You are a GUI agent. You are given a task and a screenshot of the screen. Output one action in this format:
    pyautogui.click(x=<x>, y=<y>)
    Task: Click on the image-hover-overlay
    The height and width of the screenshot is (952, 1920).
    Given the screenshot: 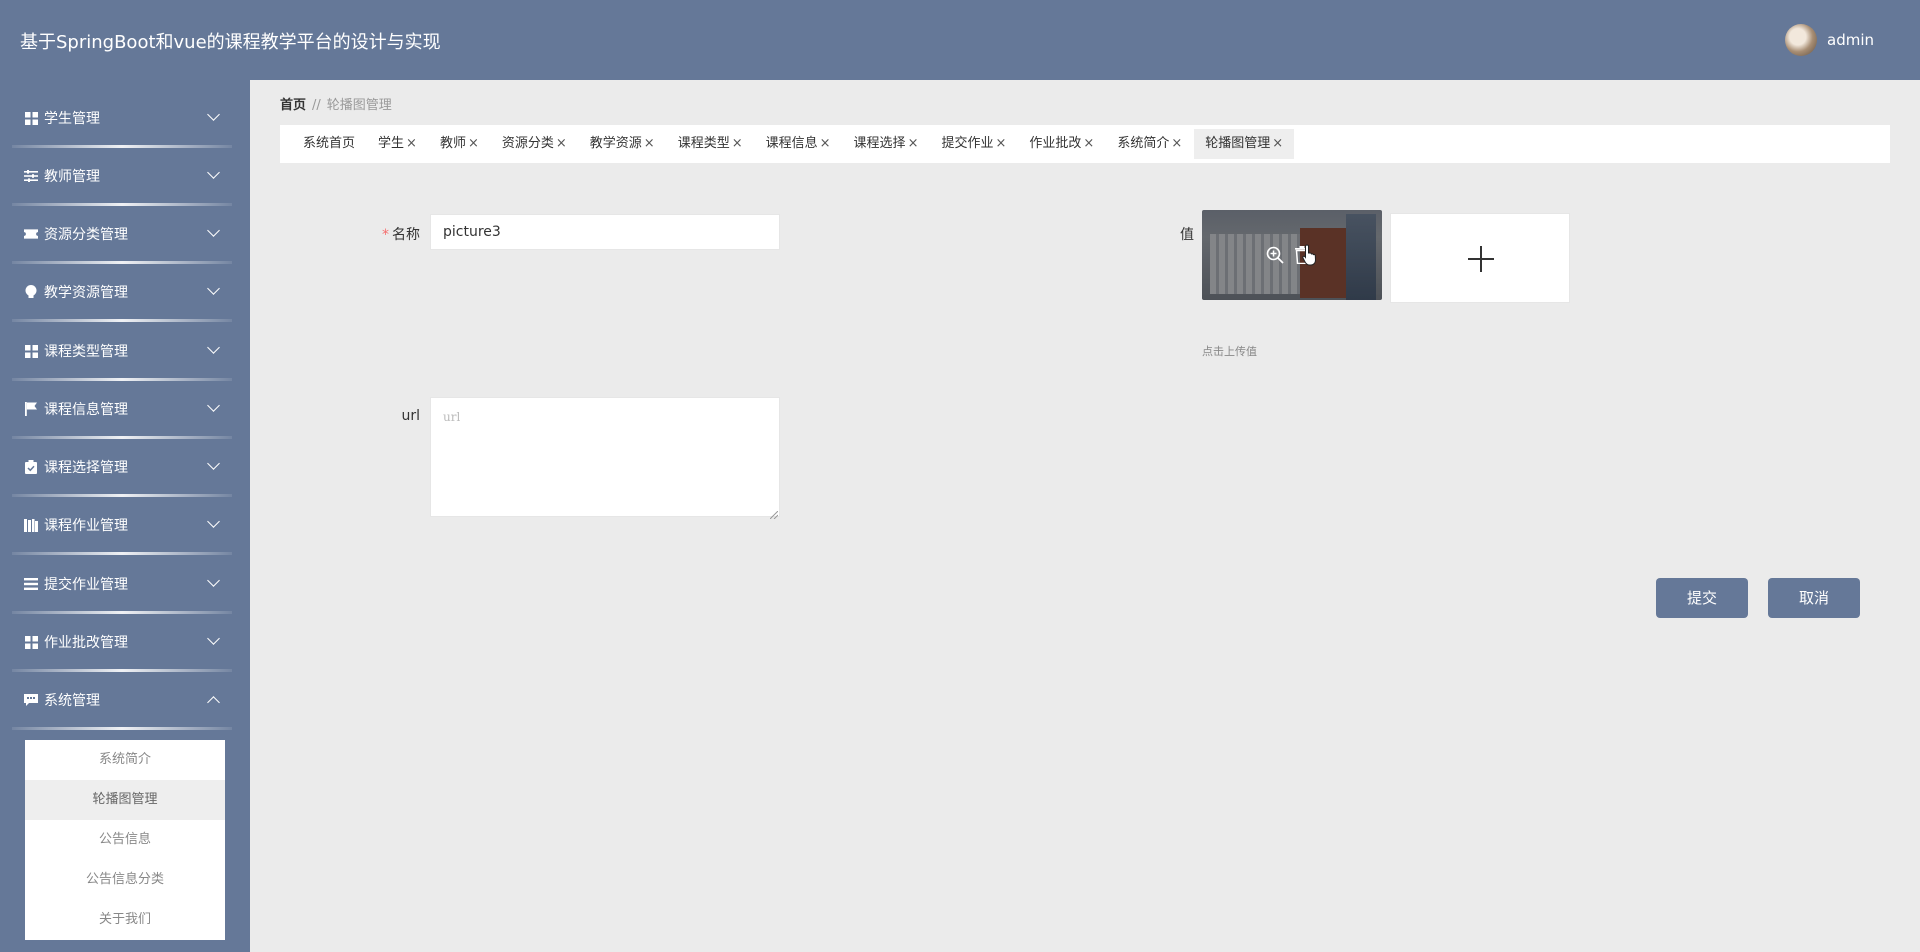 What is the action you would take?
    pyautogui.click(x=1292, y=255)
    